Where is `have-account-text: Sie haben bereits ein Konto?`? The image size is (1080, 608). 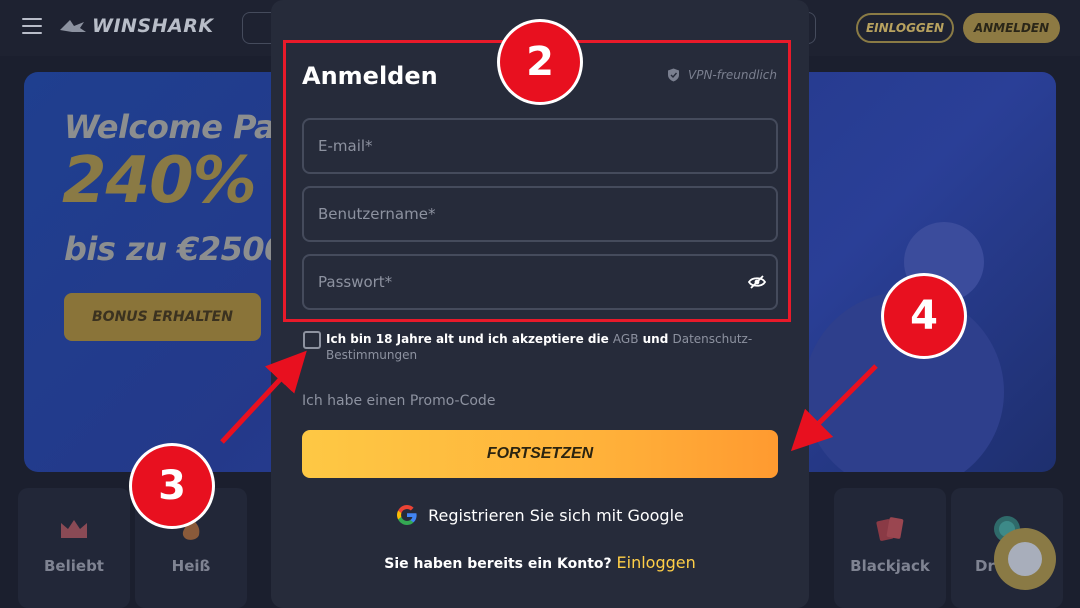
have-account-text: Sie haben bereits ein Konto? is located at coordinates (500, 564).